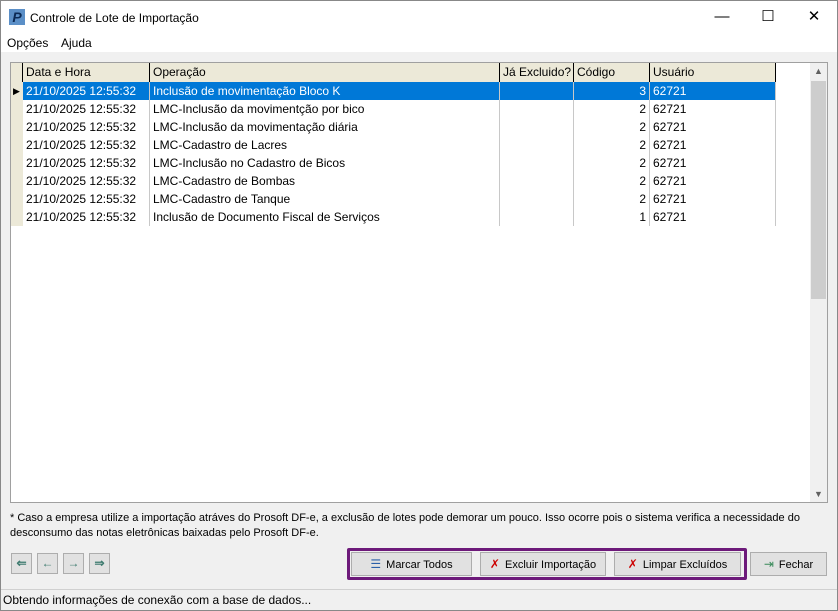 The image size is (838, 611). I want to click on marcar-todos-label: Marcar Todos, so click(419, 565).